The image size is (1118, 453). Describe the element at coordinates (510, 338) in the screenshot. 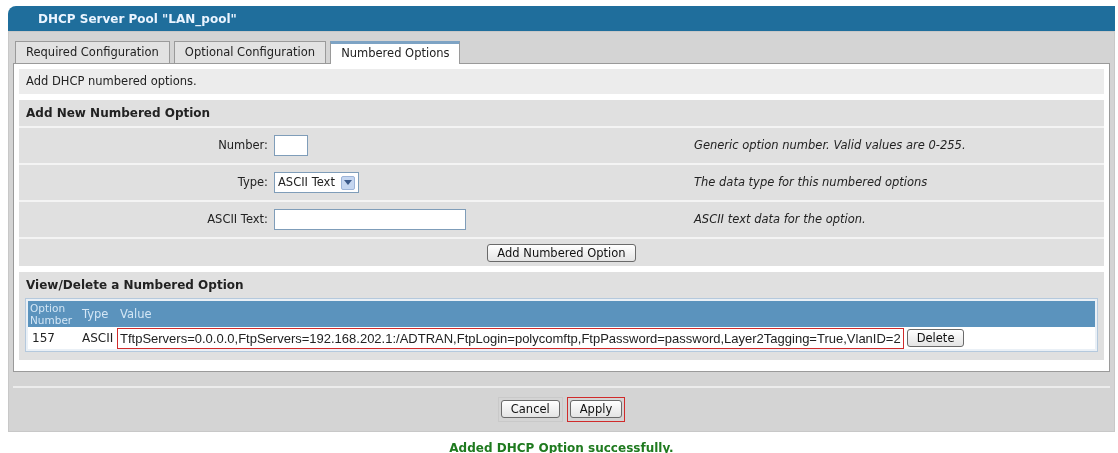

I see `table-cell: TftpServers=0.0.0.0,FtpServers=192.168.202.1:/ADTRAN,FtpLogin=polycomftp,FtpPassword=password,Layer2Tagging=True,VlanID=2` at that location.